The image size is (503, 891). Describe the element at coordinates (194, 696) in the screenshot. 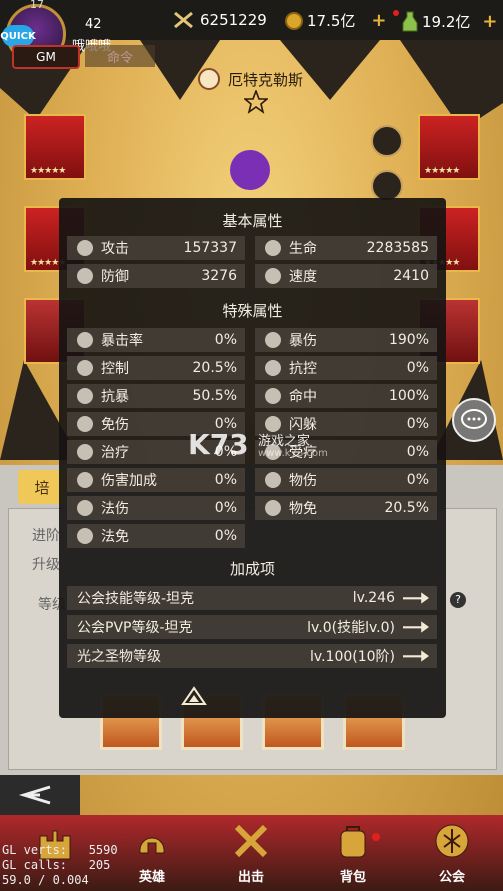

I see `collapse-panel-icon` at that location.